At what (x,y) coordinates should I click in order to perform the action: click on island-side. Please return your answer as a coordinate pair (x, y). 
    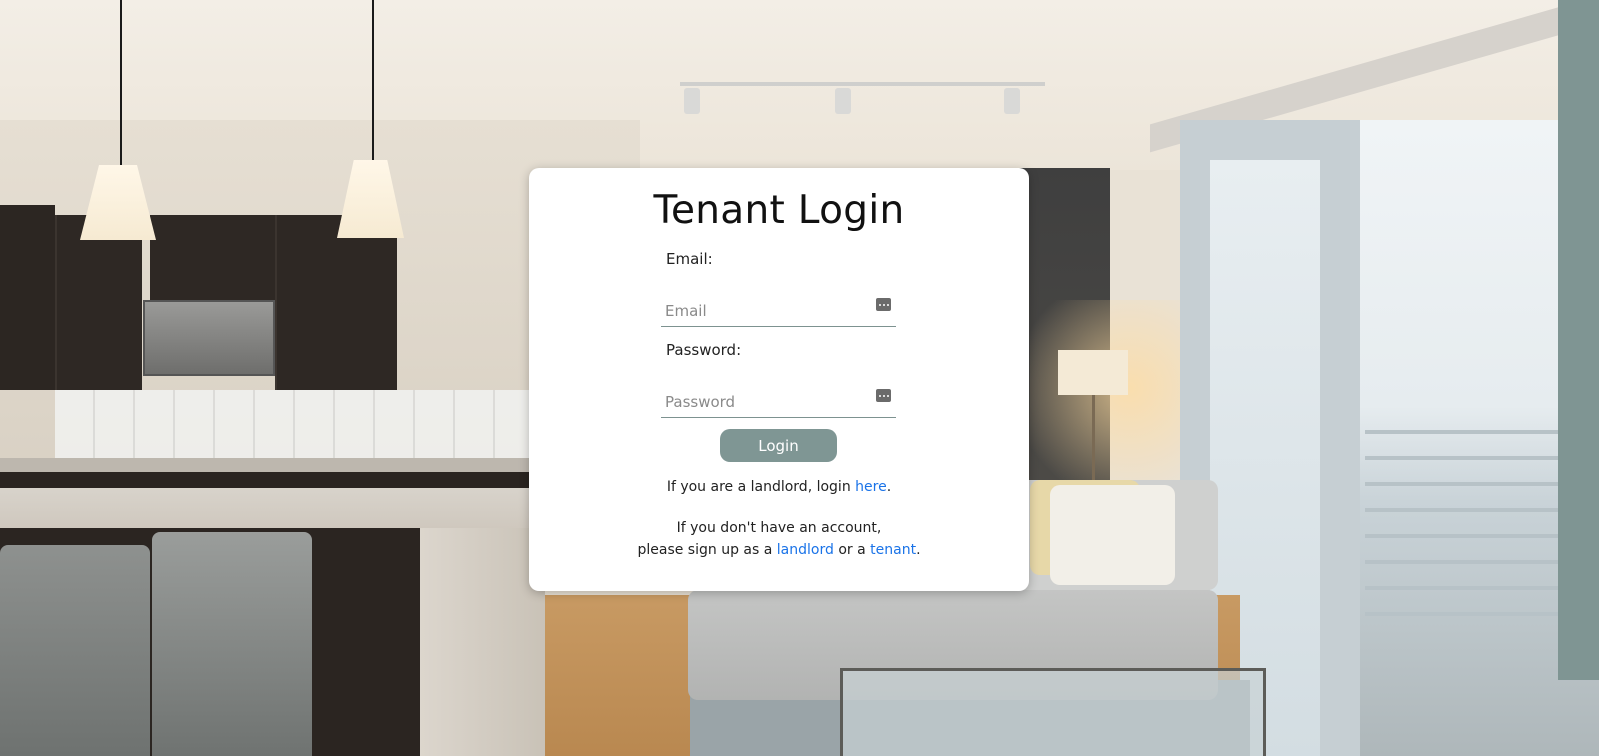
    Looking at the image, I should click on (482, 642).